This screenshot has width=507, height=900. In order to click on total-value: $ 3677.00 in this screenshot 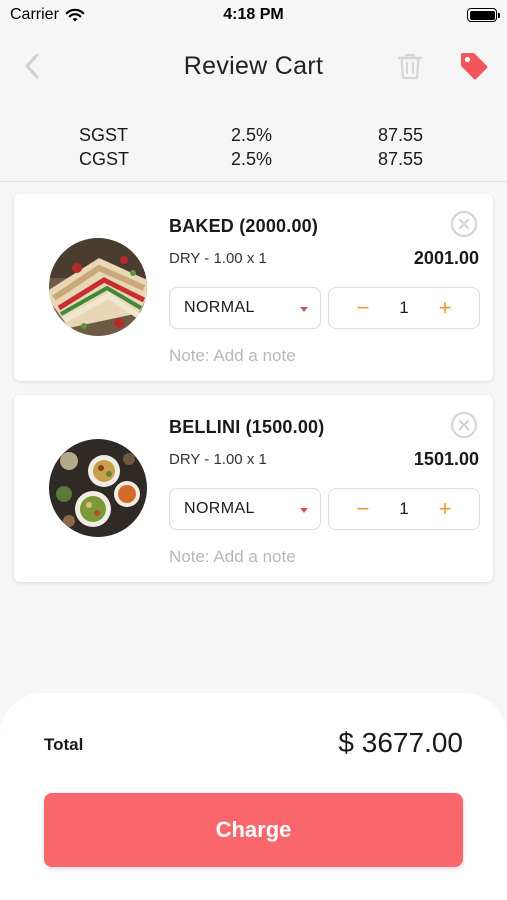, I will do `click(400, 742)`.